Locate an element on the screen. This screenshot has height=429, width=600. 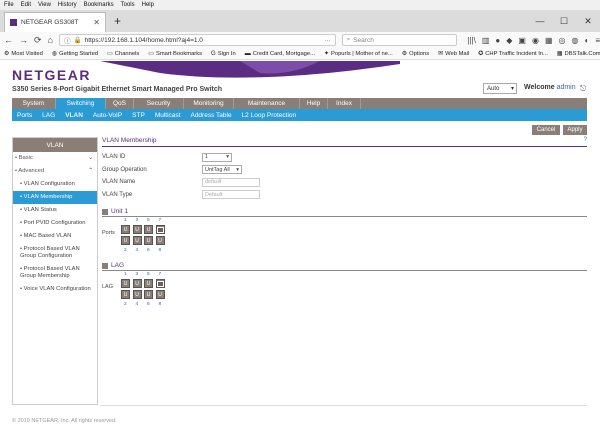
tab-title: NETGEAR GS308T is located at coordinates (50, 22).